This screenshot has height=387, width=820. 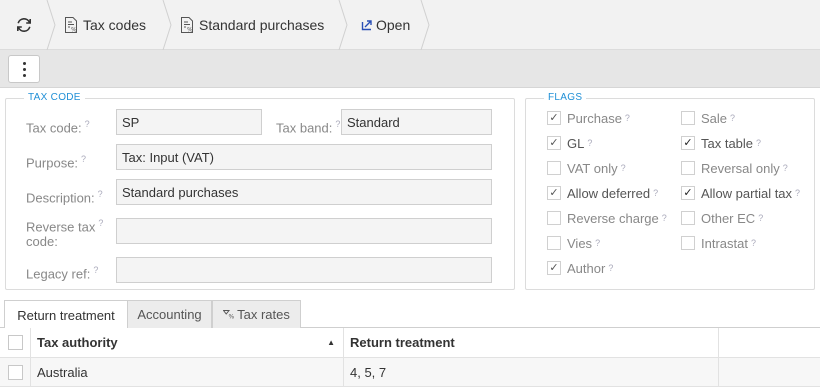 I want to click on tab-tax-rates: % Tax rates, so click(x=256, y=314).